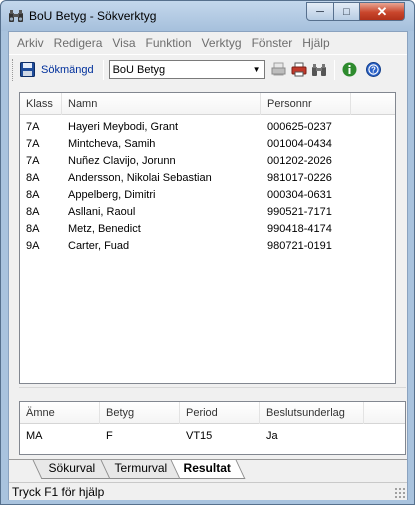 This screenshot has height=505, width=415. What do you see at coordinates (33, 245) in the screenshot?
I see `cell-klass: 9A` at bounding box center [33, 245].